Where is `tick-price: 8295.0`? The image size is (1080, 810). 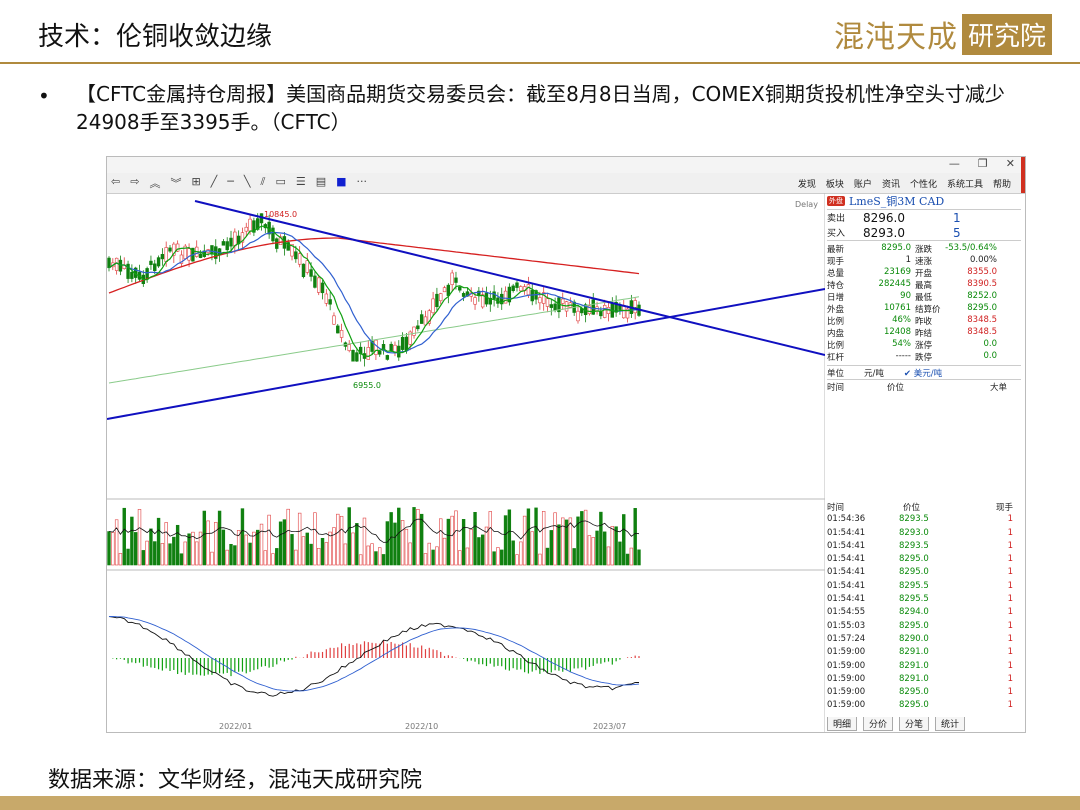 tick-price: 8295.0 is located at coordinates (914, 572).